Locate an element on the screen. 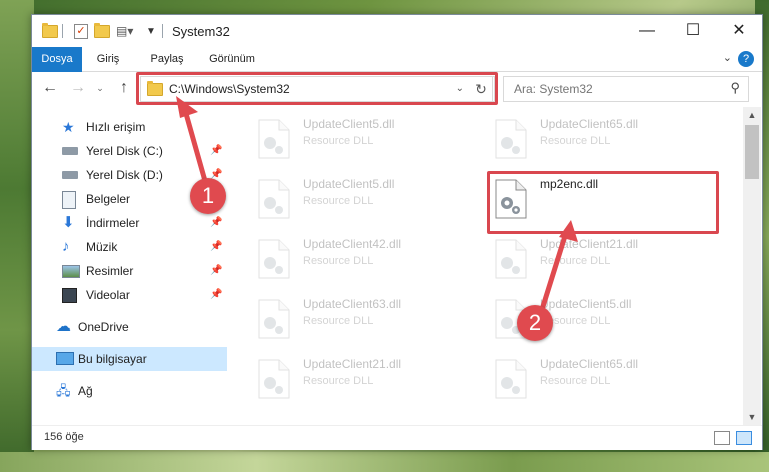  tab-view: Görünüm is located at coordinates (232, 59).